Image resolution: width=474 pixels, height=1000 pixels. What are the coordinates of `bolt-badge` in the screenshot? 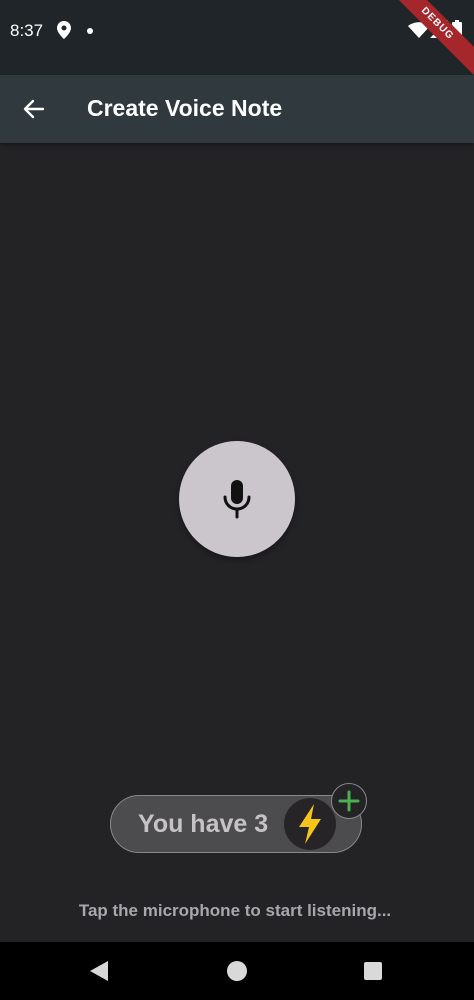 It's located at (310, 824).